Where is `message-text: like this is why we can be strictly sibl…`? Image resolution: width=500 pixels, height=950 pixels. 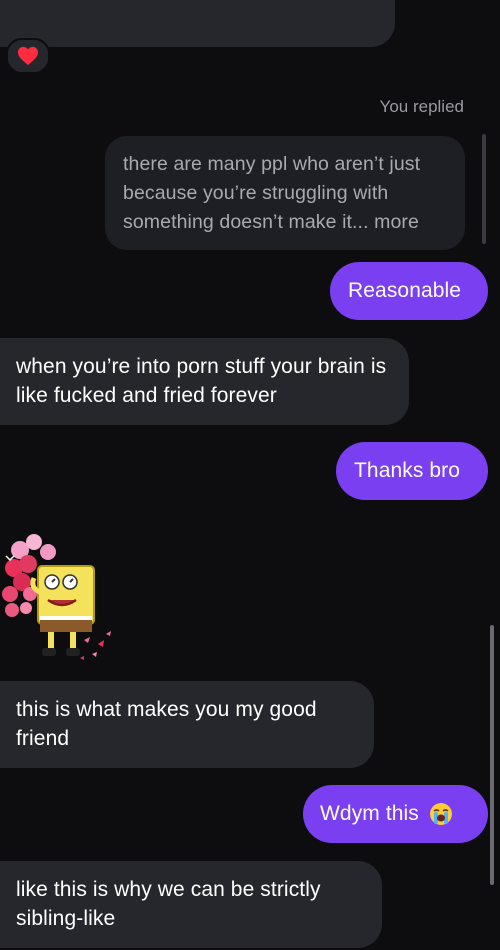
message-text: like this is why we can be strictly sibl… is located at coordinates (168, 904).